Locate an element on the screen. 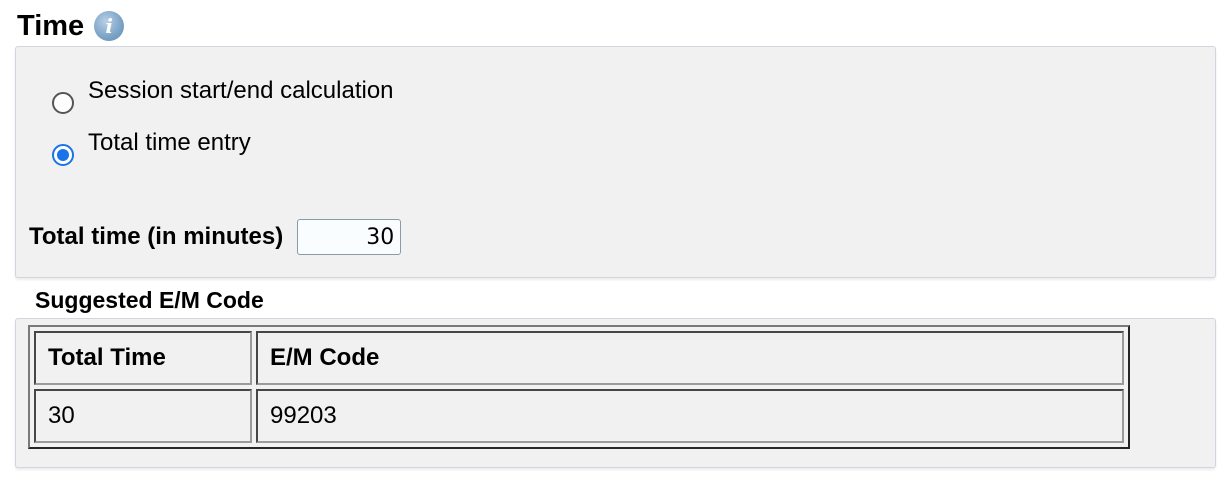  section-title-text: Time is located at coordinates (51, 26).